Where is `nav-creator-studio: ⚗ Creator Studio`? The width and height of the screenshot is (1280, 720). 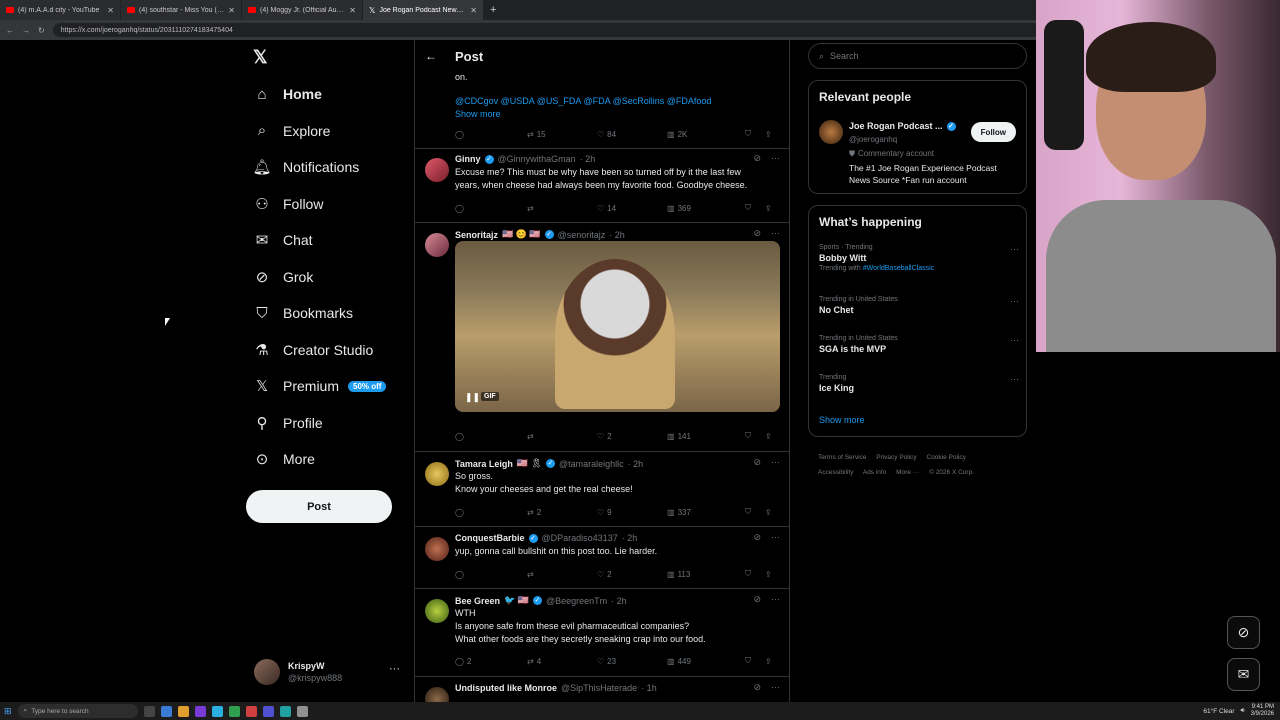
nav-creator-studio: ⚗ Creator Studio is located at coordinates (326, 350).